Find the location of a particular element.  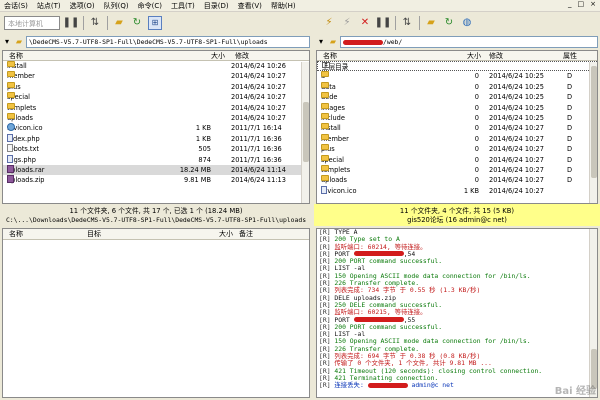

log-tail: admin@c net is located at coordinates (430, 385).